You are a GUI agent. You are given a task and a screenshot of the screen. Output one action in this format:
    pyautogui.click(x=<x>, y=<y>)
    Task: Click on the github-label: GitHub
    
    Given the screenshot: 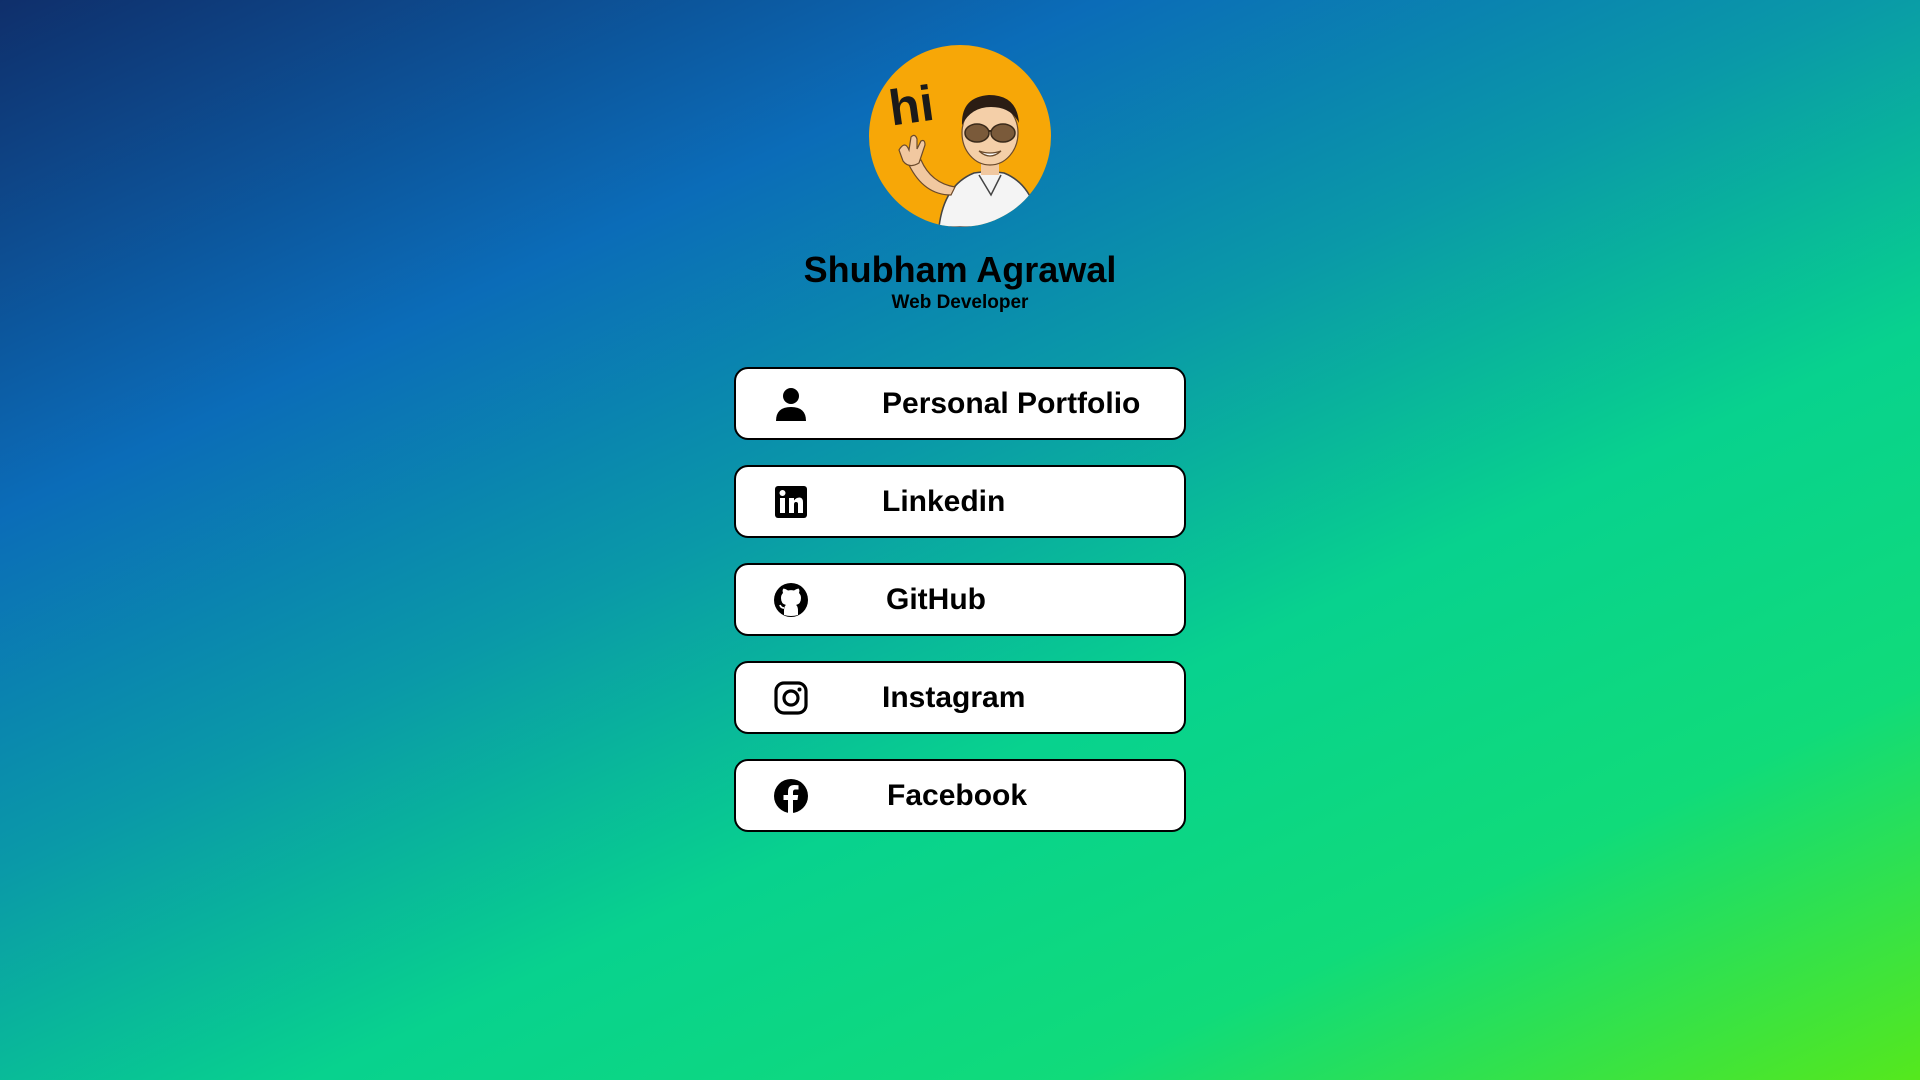 What is the action you would take?
    pyautogui.click(x=936, y=599)
    